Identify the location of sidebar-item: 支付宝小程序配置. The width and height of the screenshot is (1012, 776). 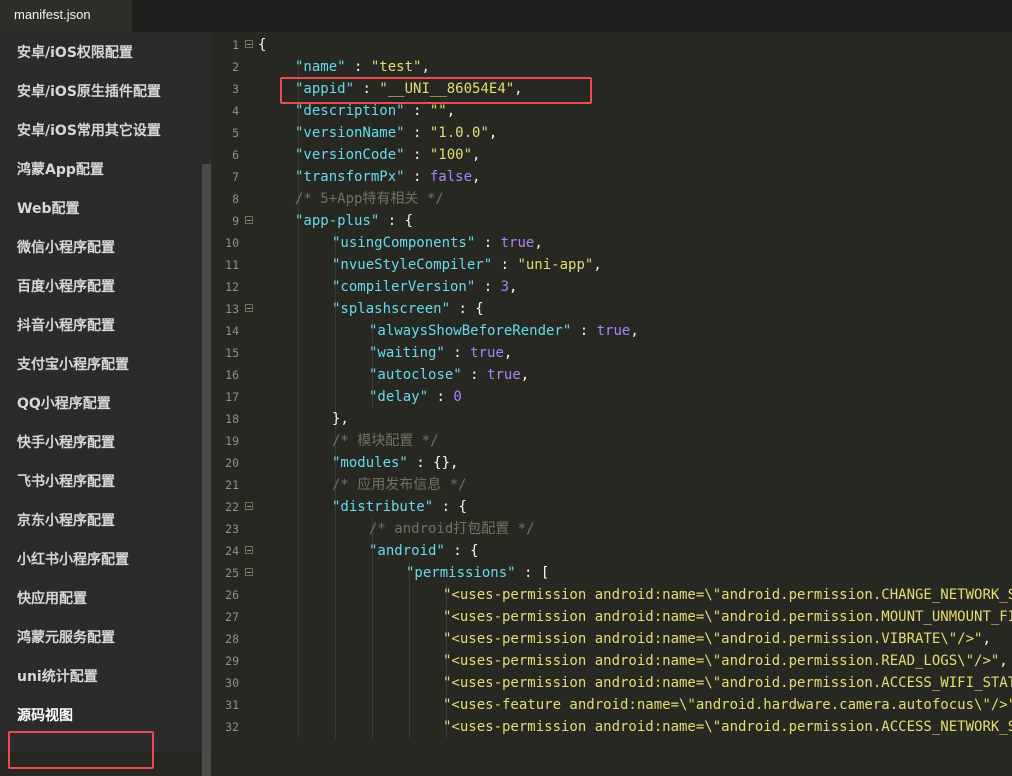
(73, 365).